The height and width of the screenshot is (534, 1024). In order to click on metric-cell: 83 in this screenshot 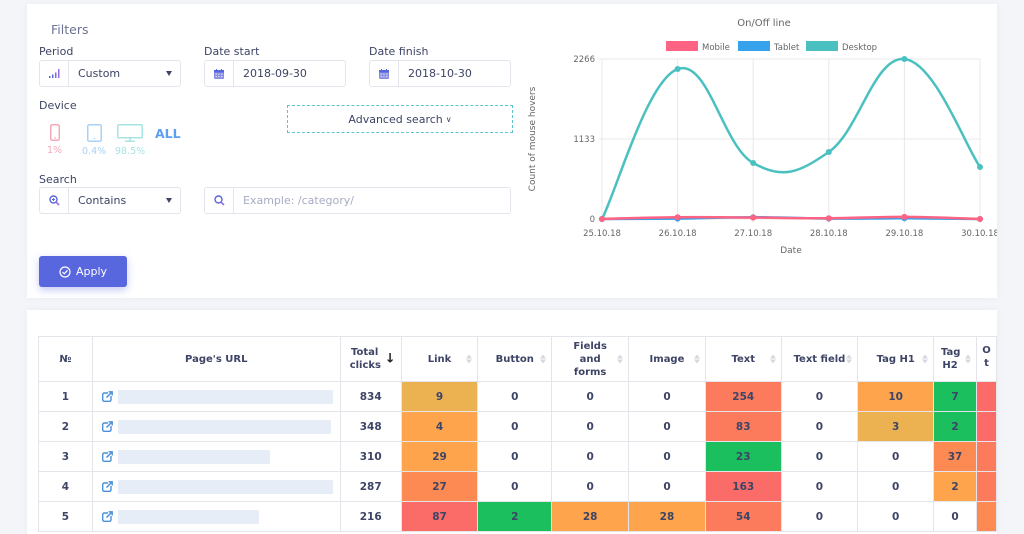, I will do `click(743, 426)`.